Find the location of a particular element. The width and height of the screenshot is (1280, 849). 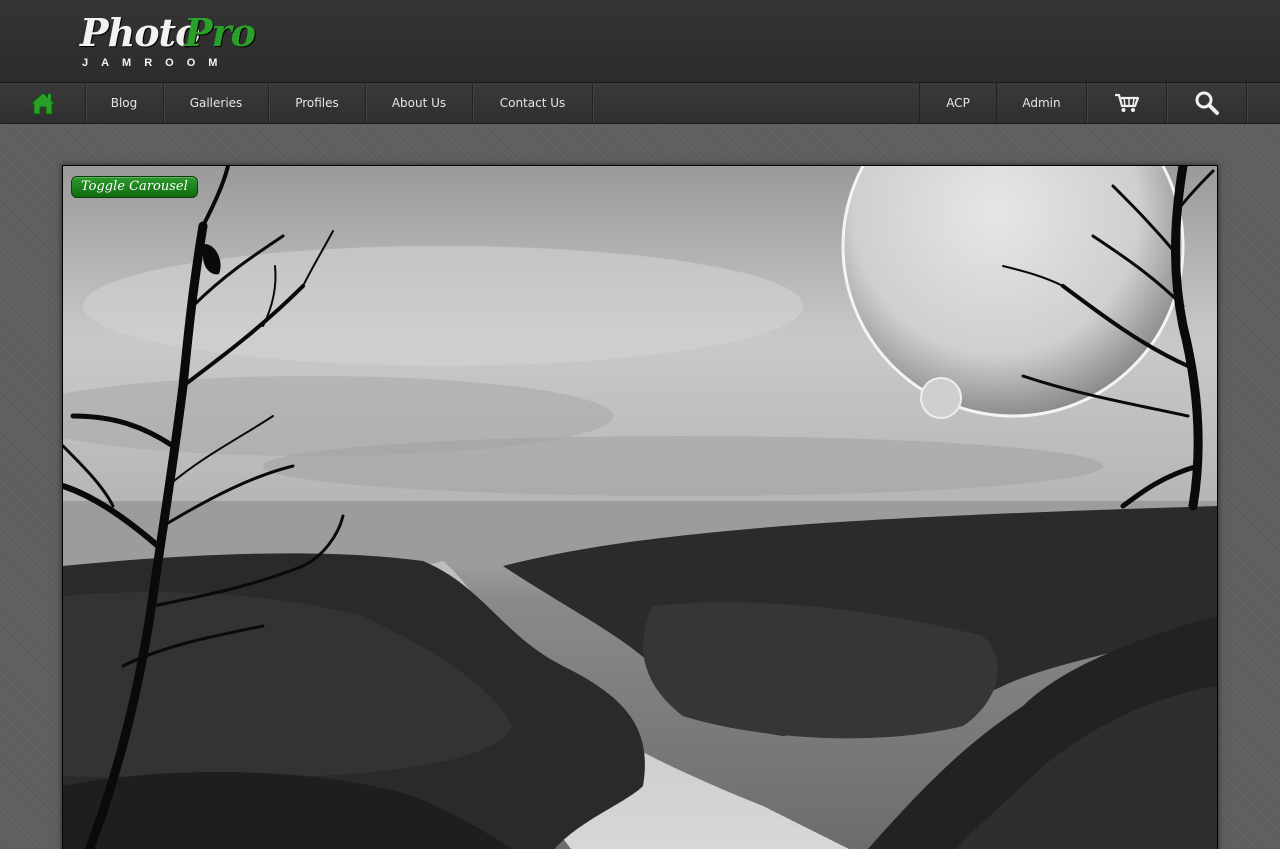

site-header: Photo Pro JAMROOM is located at coordinates (640, 41).